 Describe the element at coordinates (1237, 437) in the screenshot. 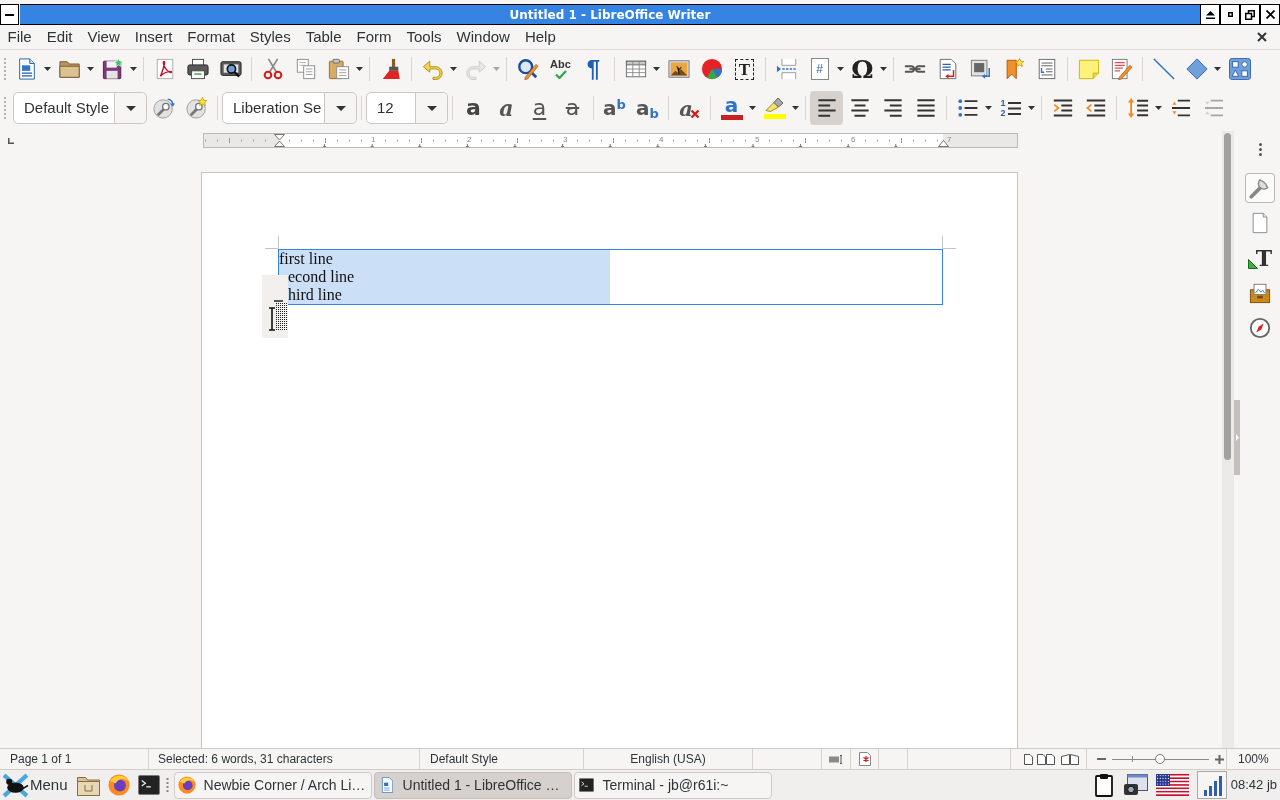

I see `sidebar-handle` at that location.